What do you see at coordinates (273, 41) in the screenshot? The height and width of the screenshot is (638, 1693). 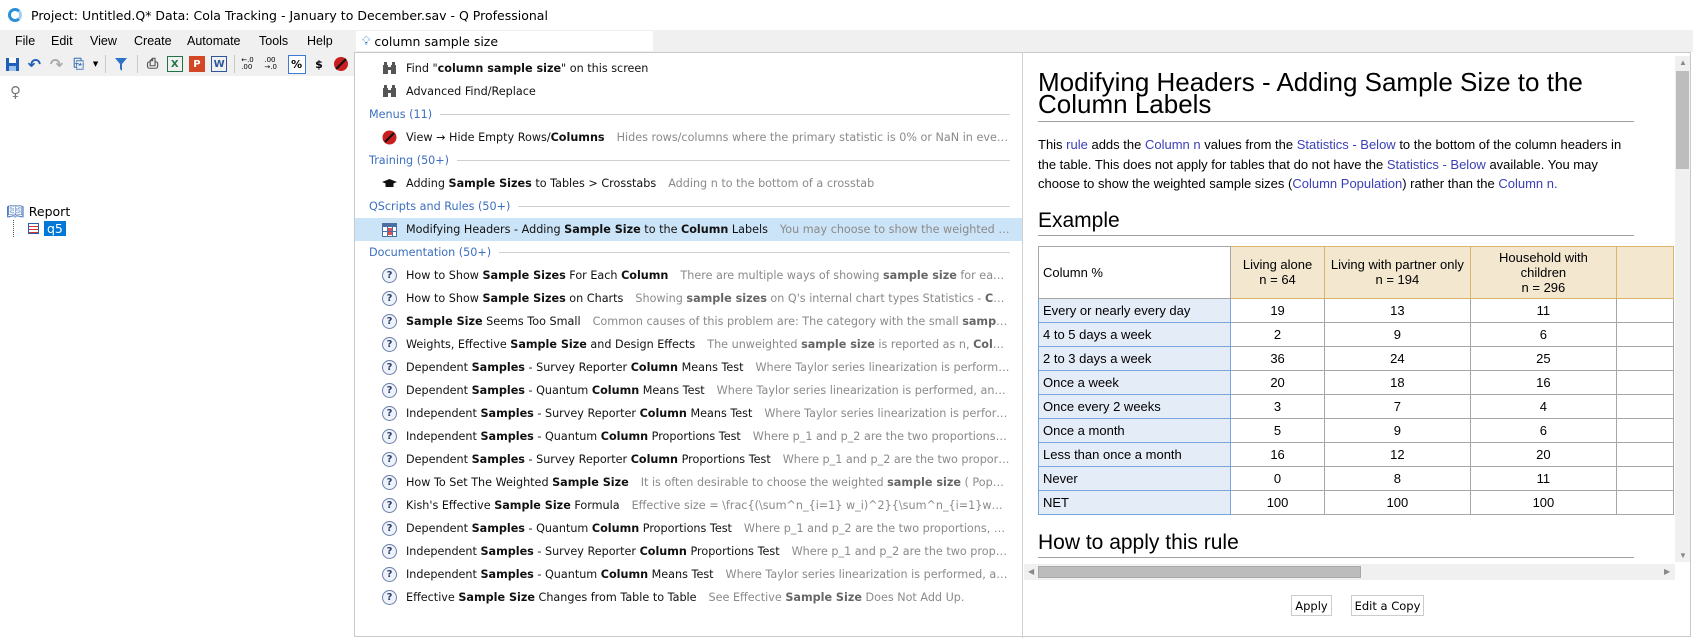 I see `menu-tools: Tools` at bounding box center [273, 41].